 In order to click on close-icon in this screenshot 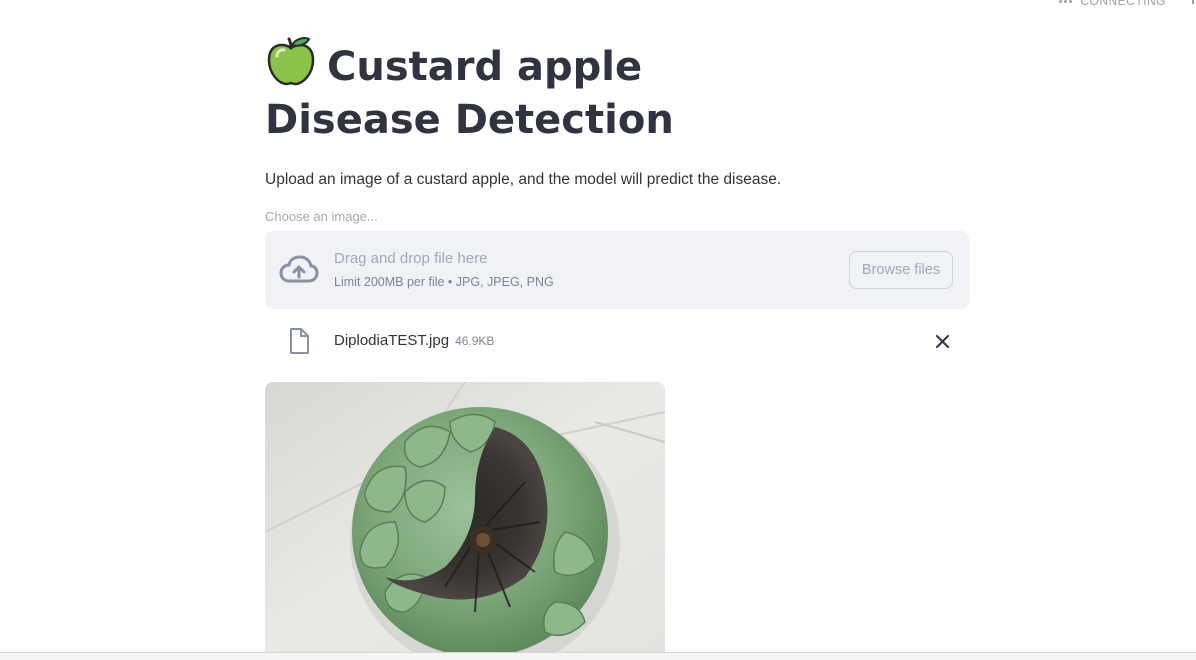, I will do `click(942, 341)`.